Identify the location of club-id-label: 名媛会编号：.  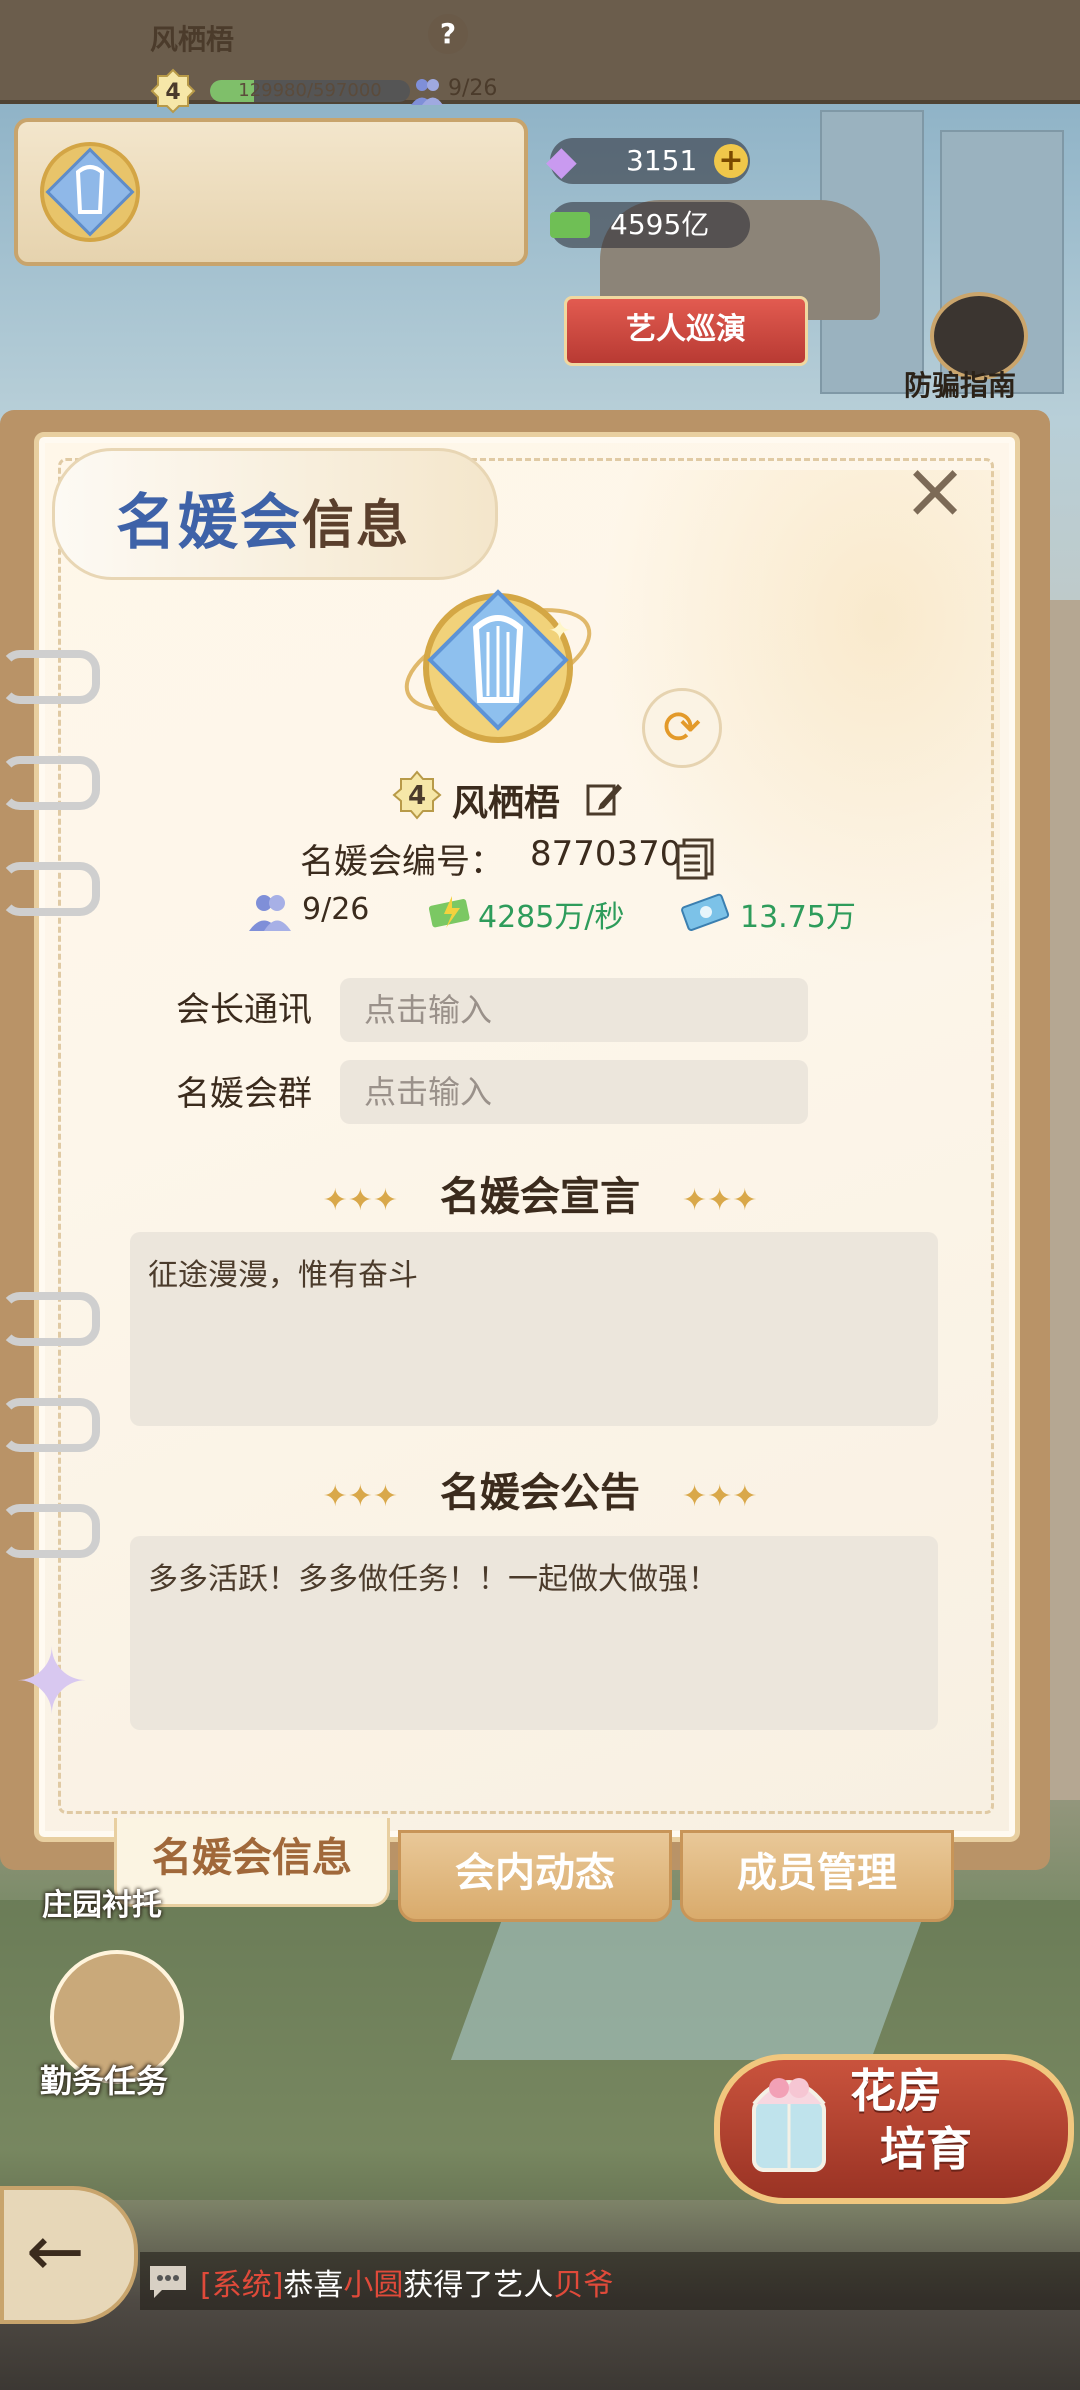
(402, 862).